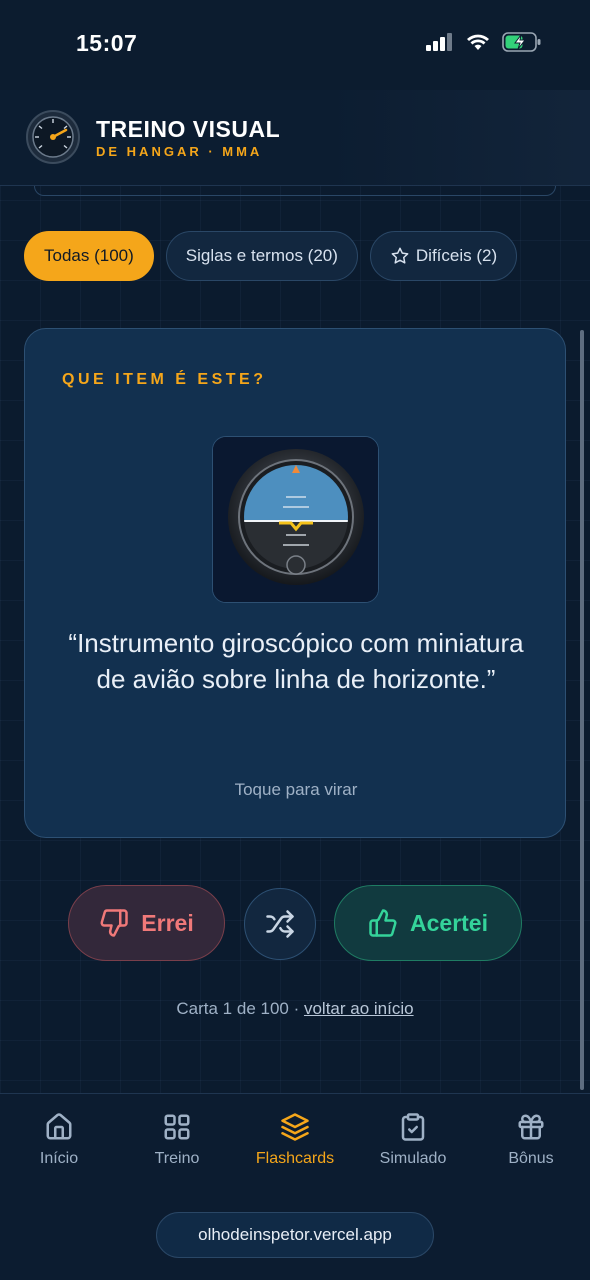 The image size is (590, 1280). I want to click on attitude-indicator-image, so click(295, 519).